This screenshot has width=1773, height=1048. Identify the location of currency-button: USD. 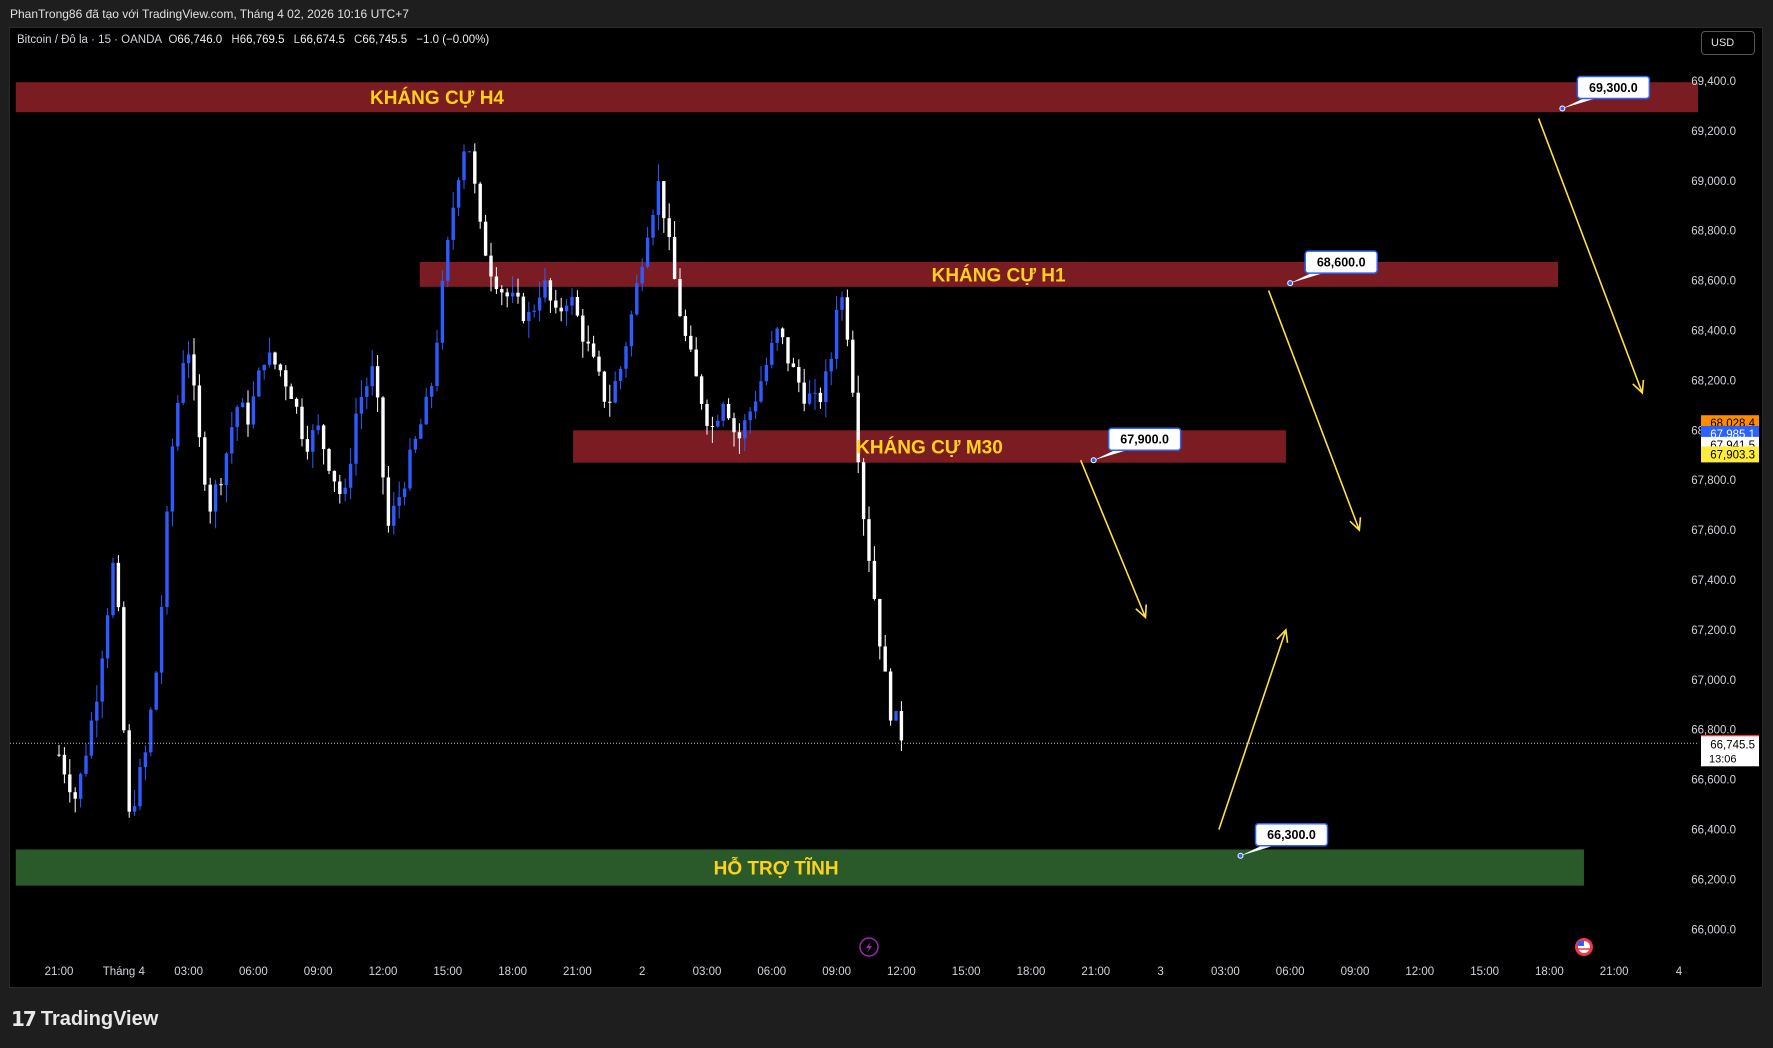
(1728, 43).